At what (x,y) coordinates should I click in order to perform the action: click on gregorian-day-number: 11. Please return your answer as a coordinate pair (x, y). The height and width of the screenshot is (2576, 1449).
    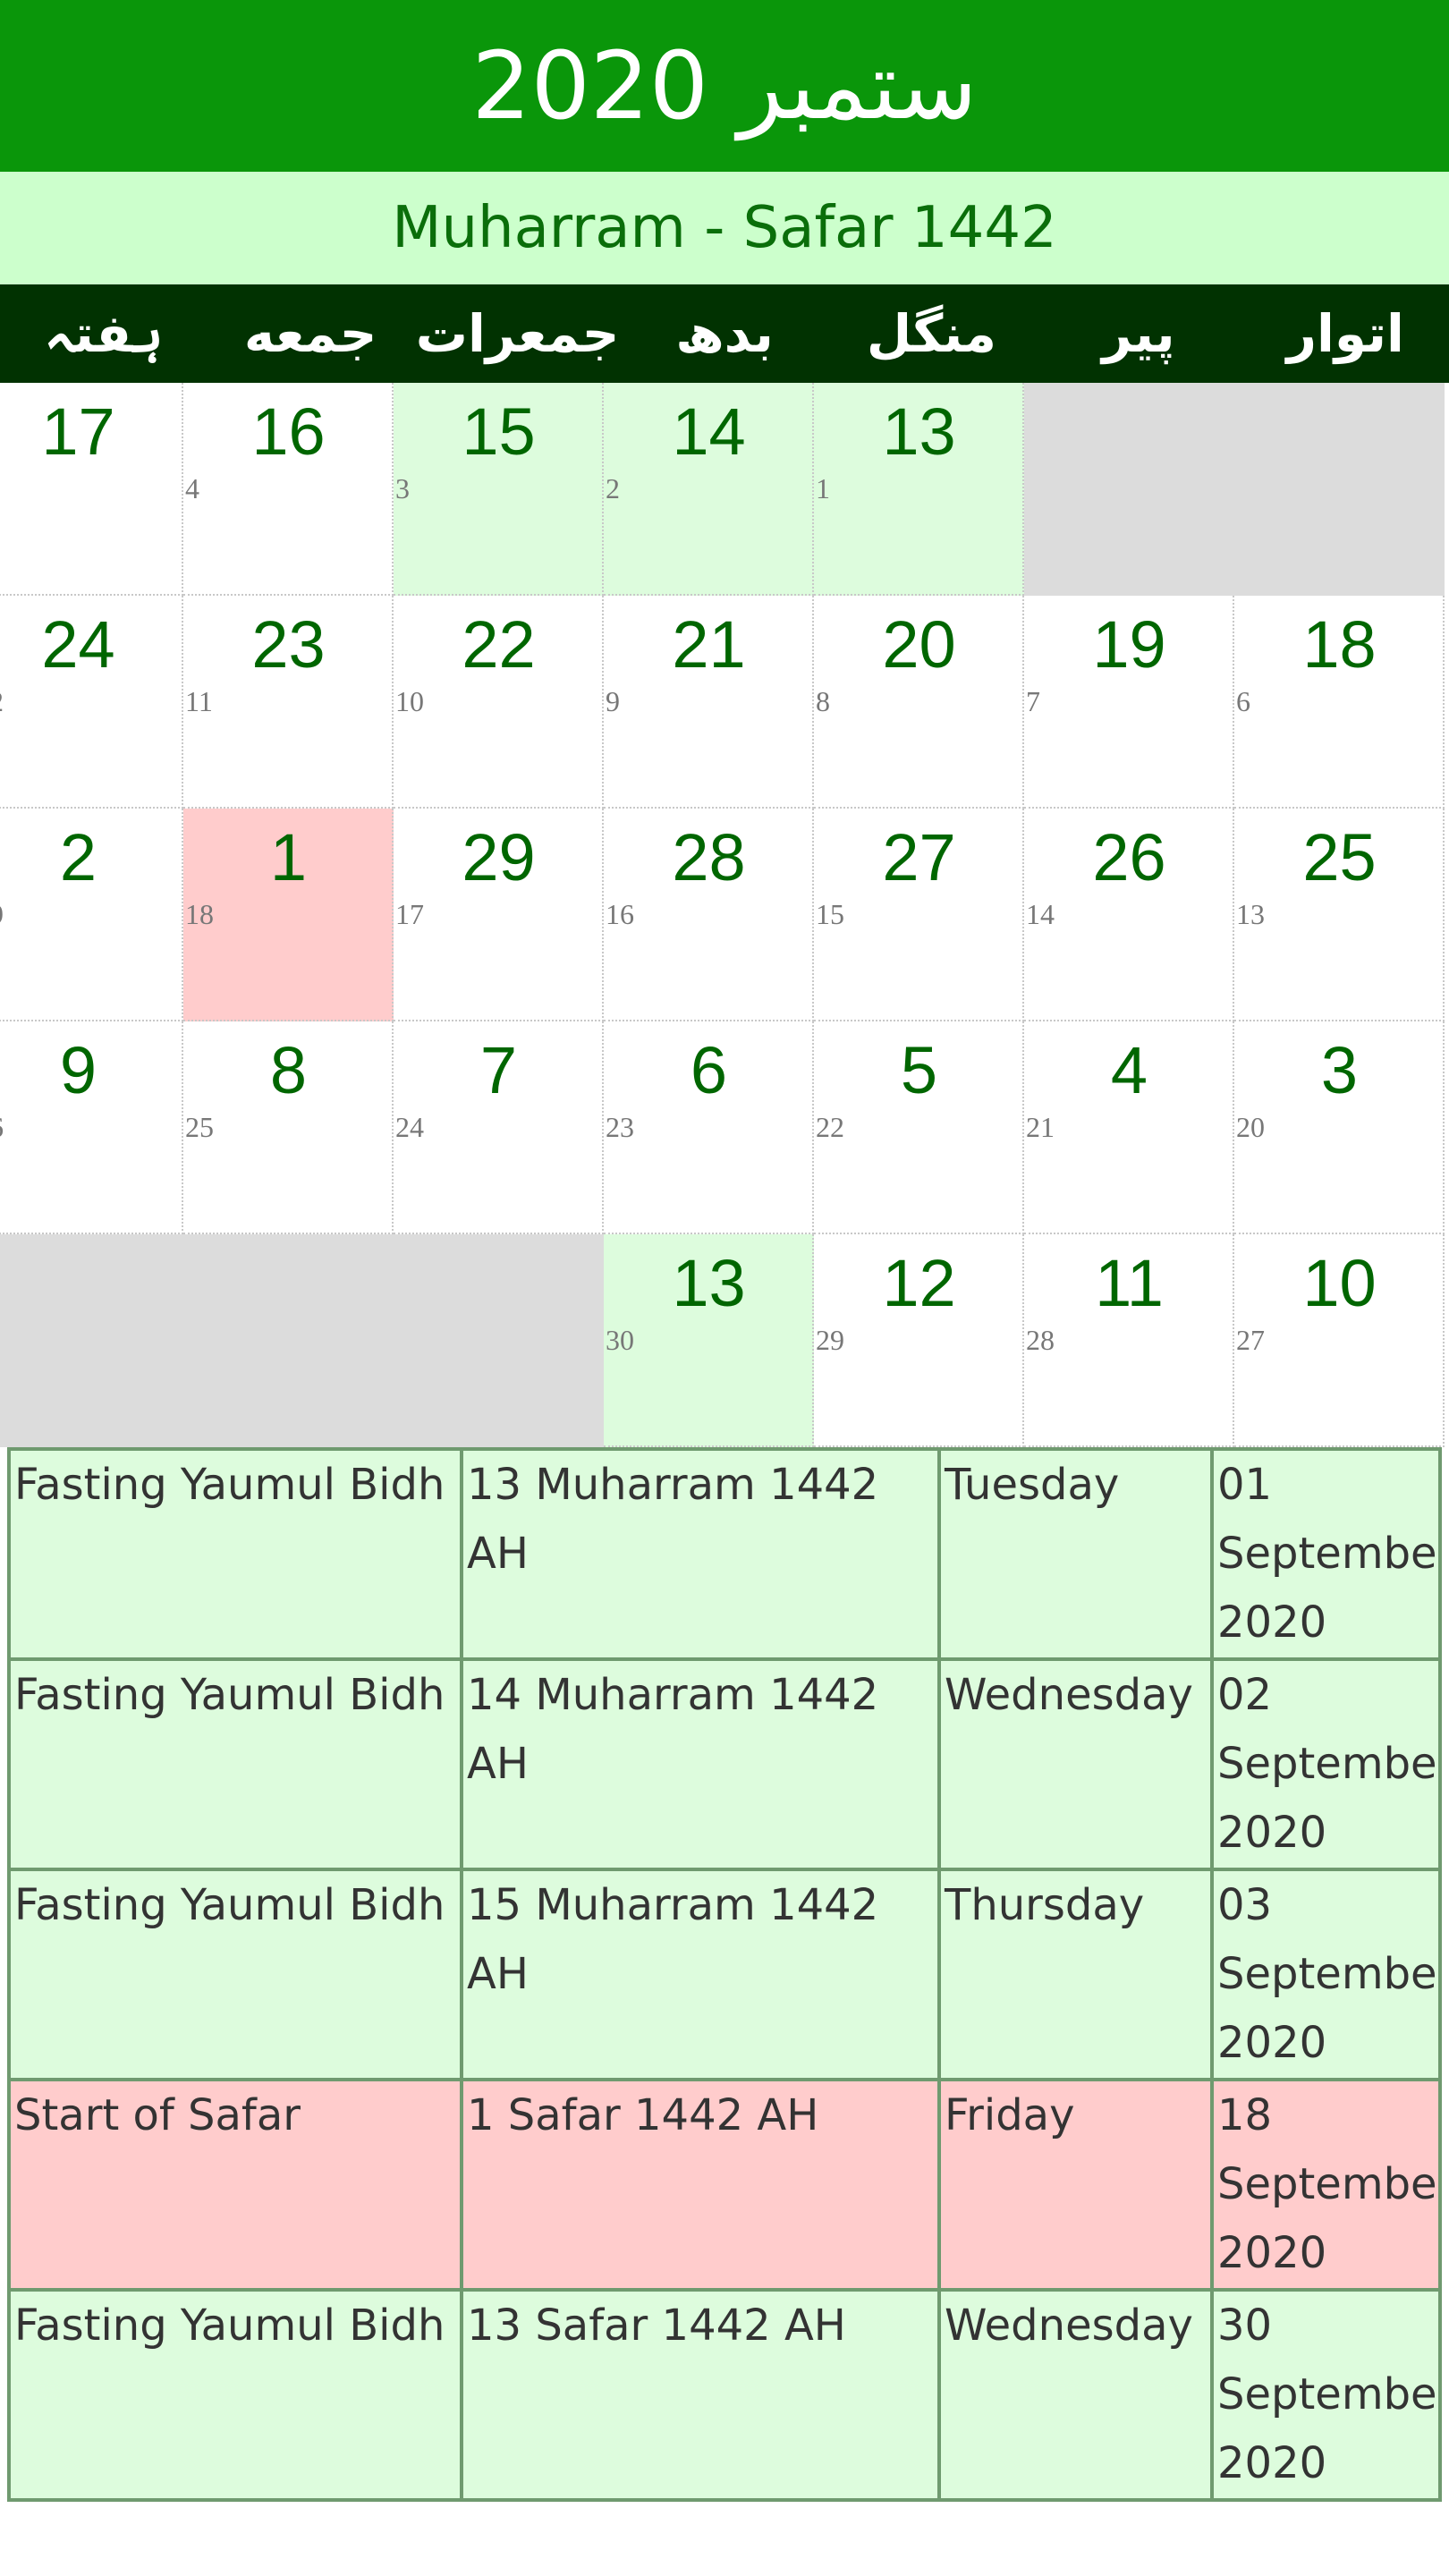
    Looking at the image, I should click on (1129, 1283).